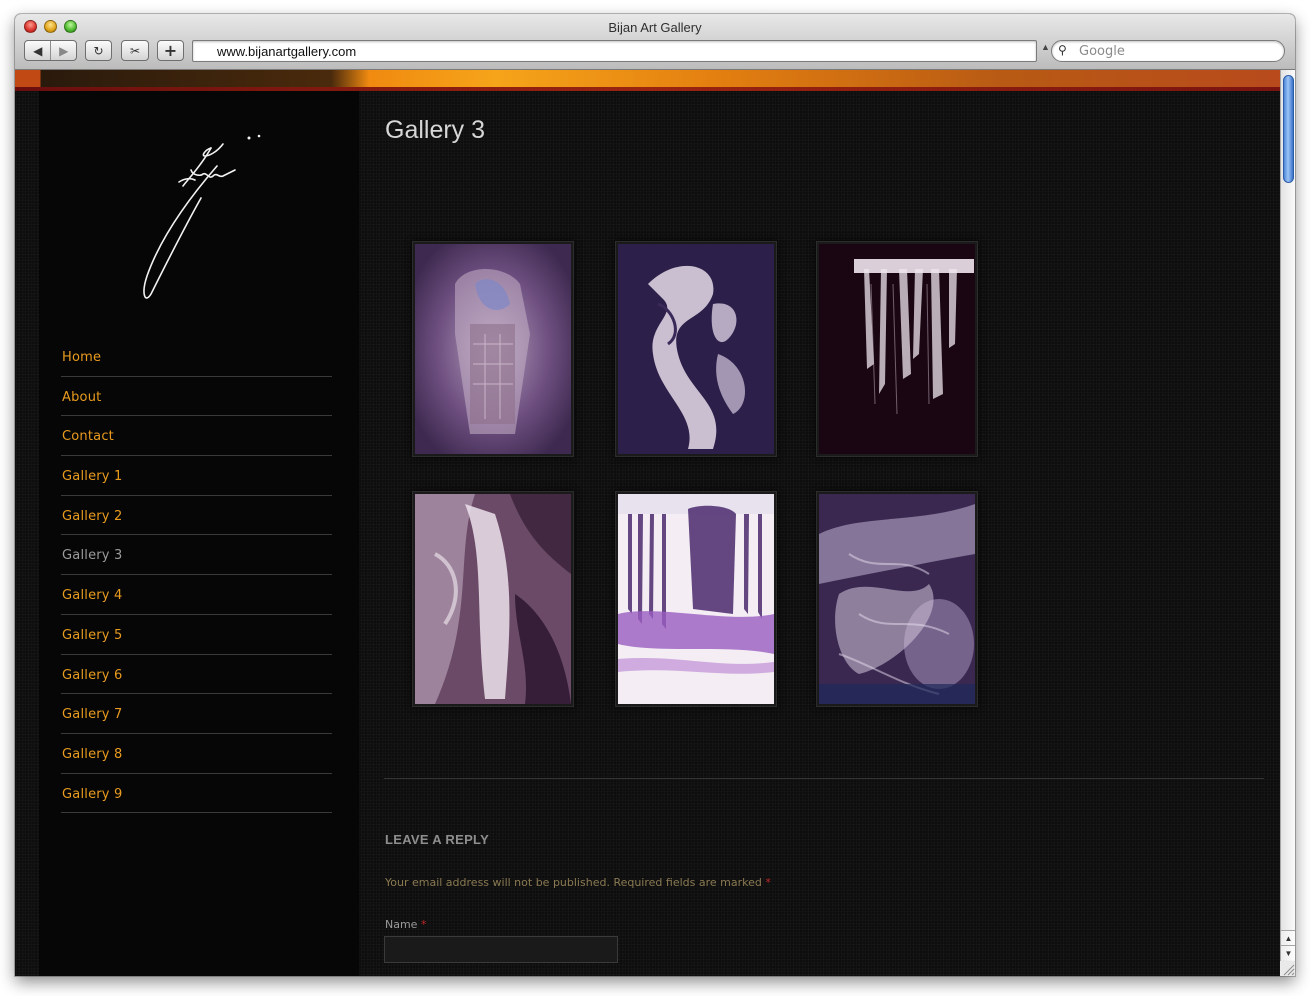 This screenshot has height=996, width=1310. What do you see at coordinates (1062, 50) in the screenshot?
I see `search-icon: ⚲` at bounding box center [1062, 50].